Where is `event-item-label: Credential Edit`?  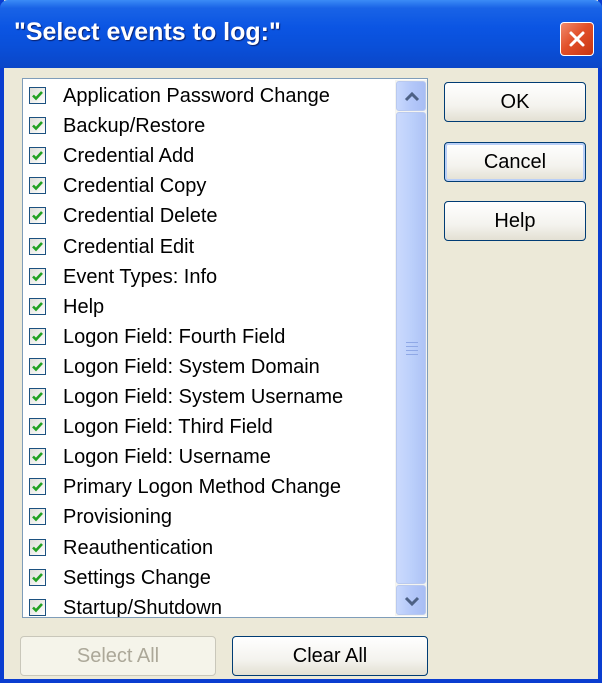 event-item-label: Credential Edit is located at coordinates (129, 246).